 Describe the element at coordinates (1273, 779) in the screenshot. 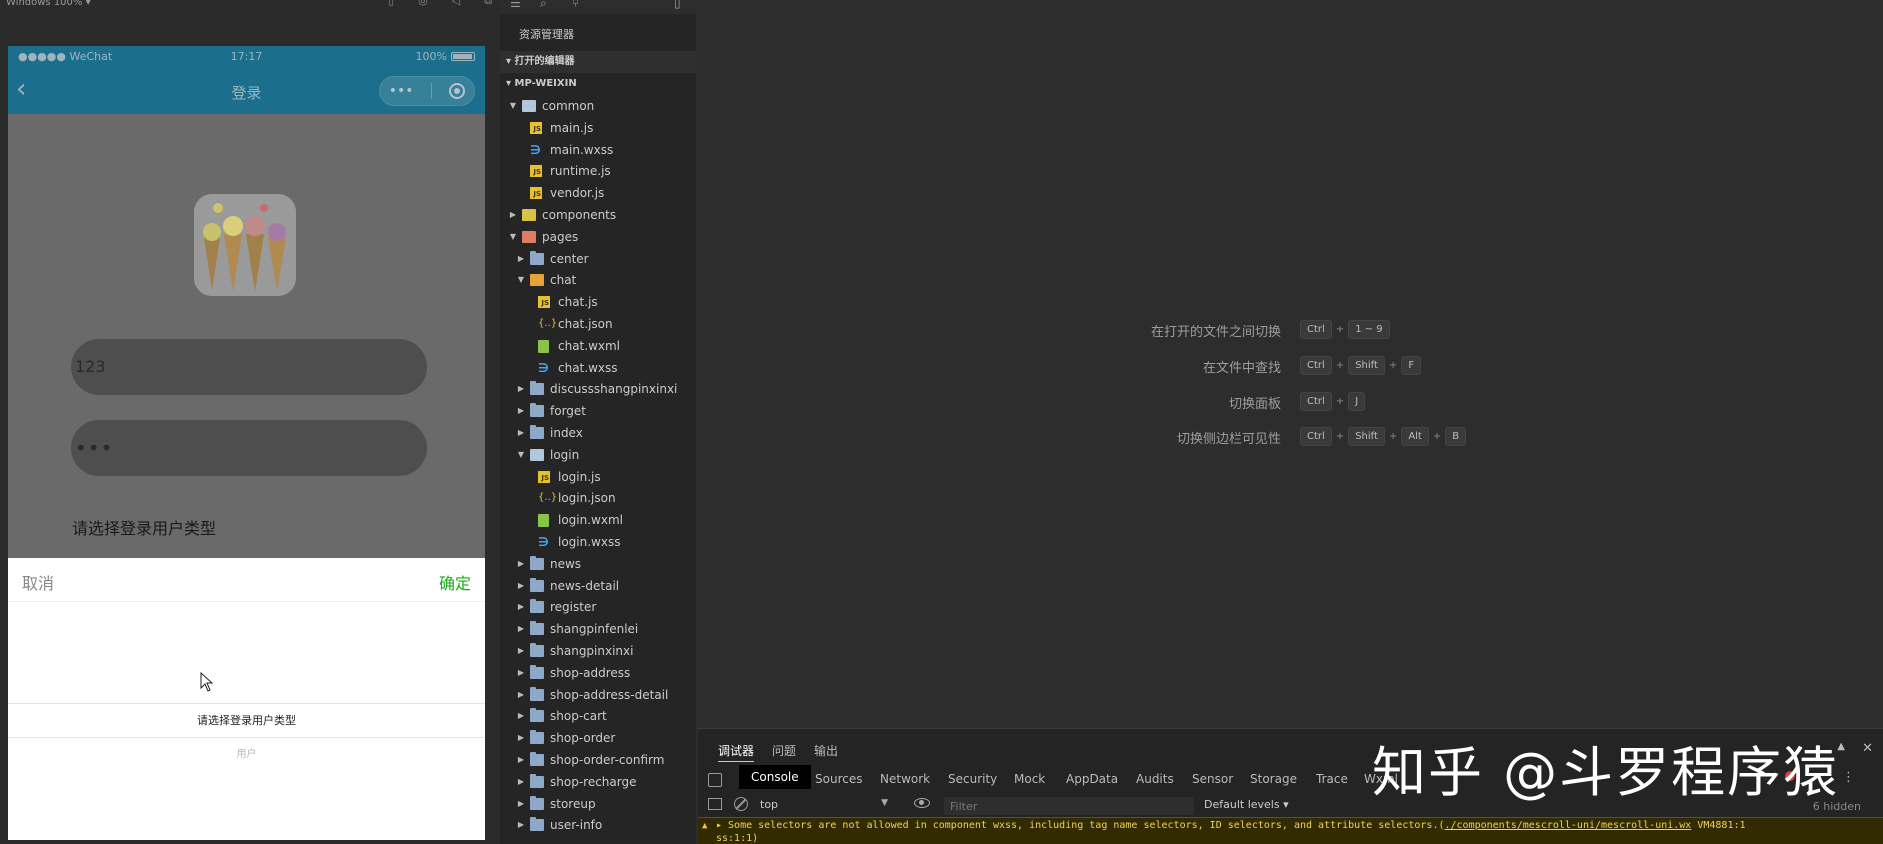

I see `tab-storage: Storage` at that location.